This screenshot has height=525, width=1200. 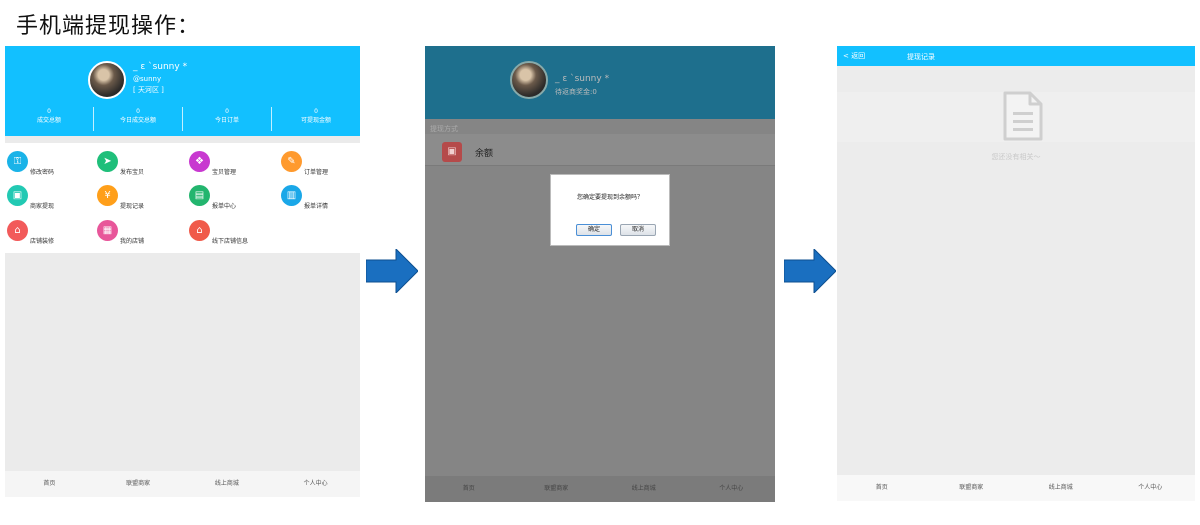 I want to click on dialog-message: 您确定要提现到余额吗？, so click(x=609, y=197).